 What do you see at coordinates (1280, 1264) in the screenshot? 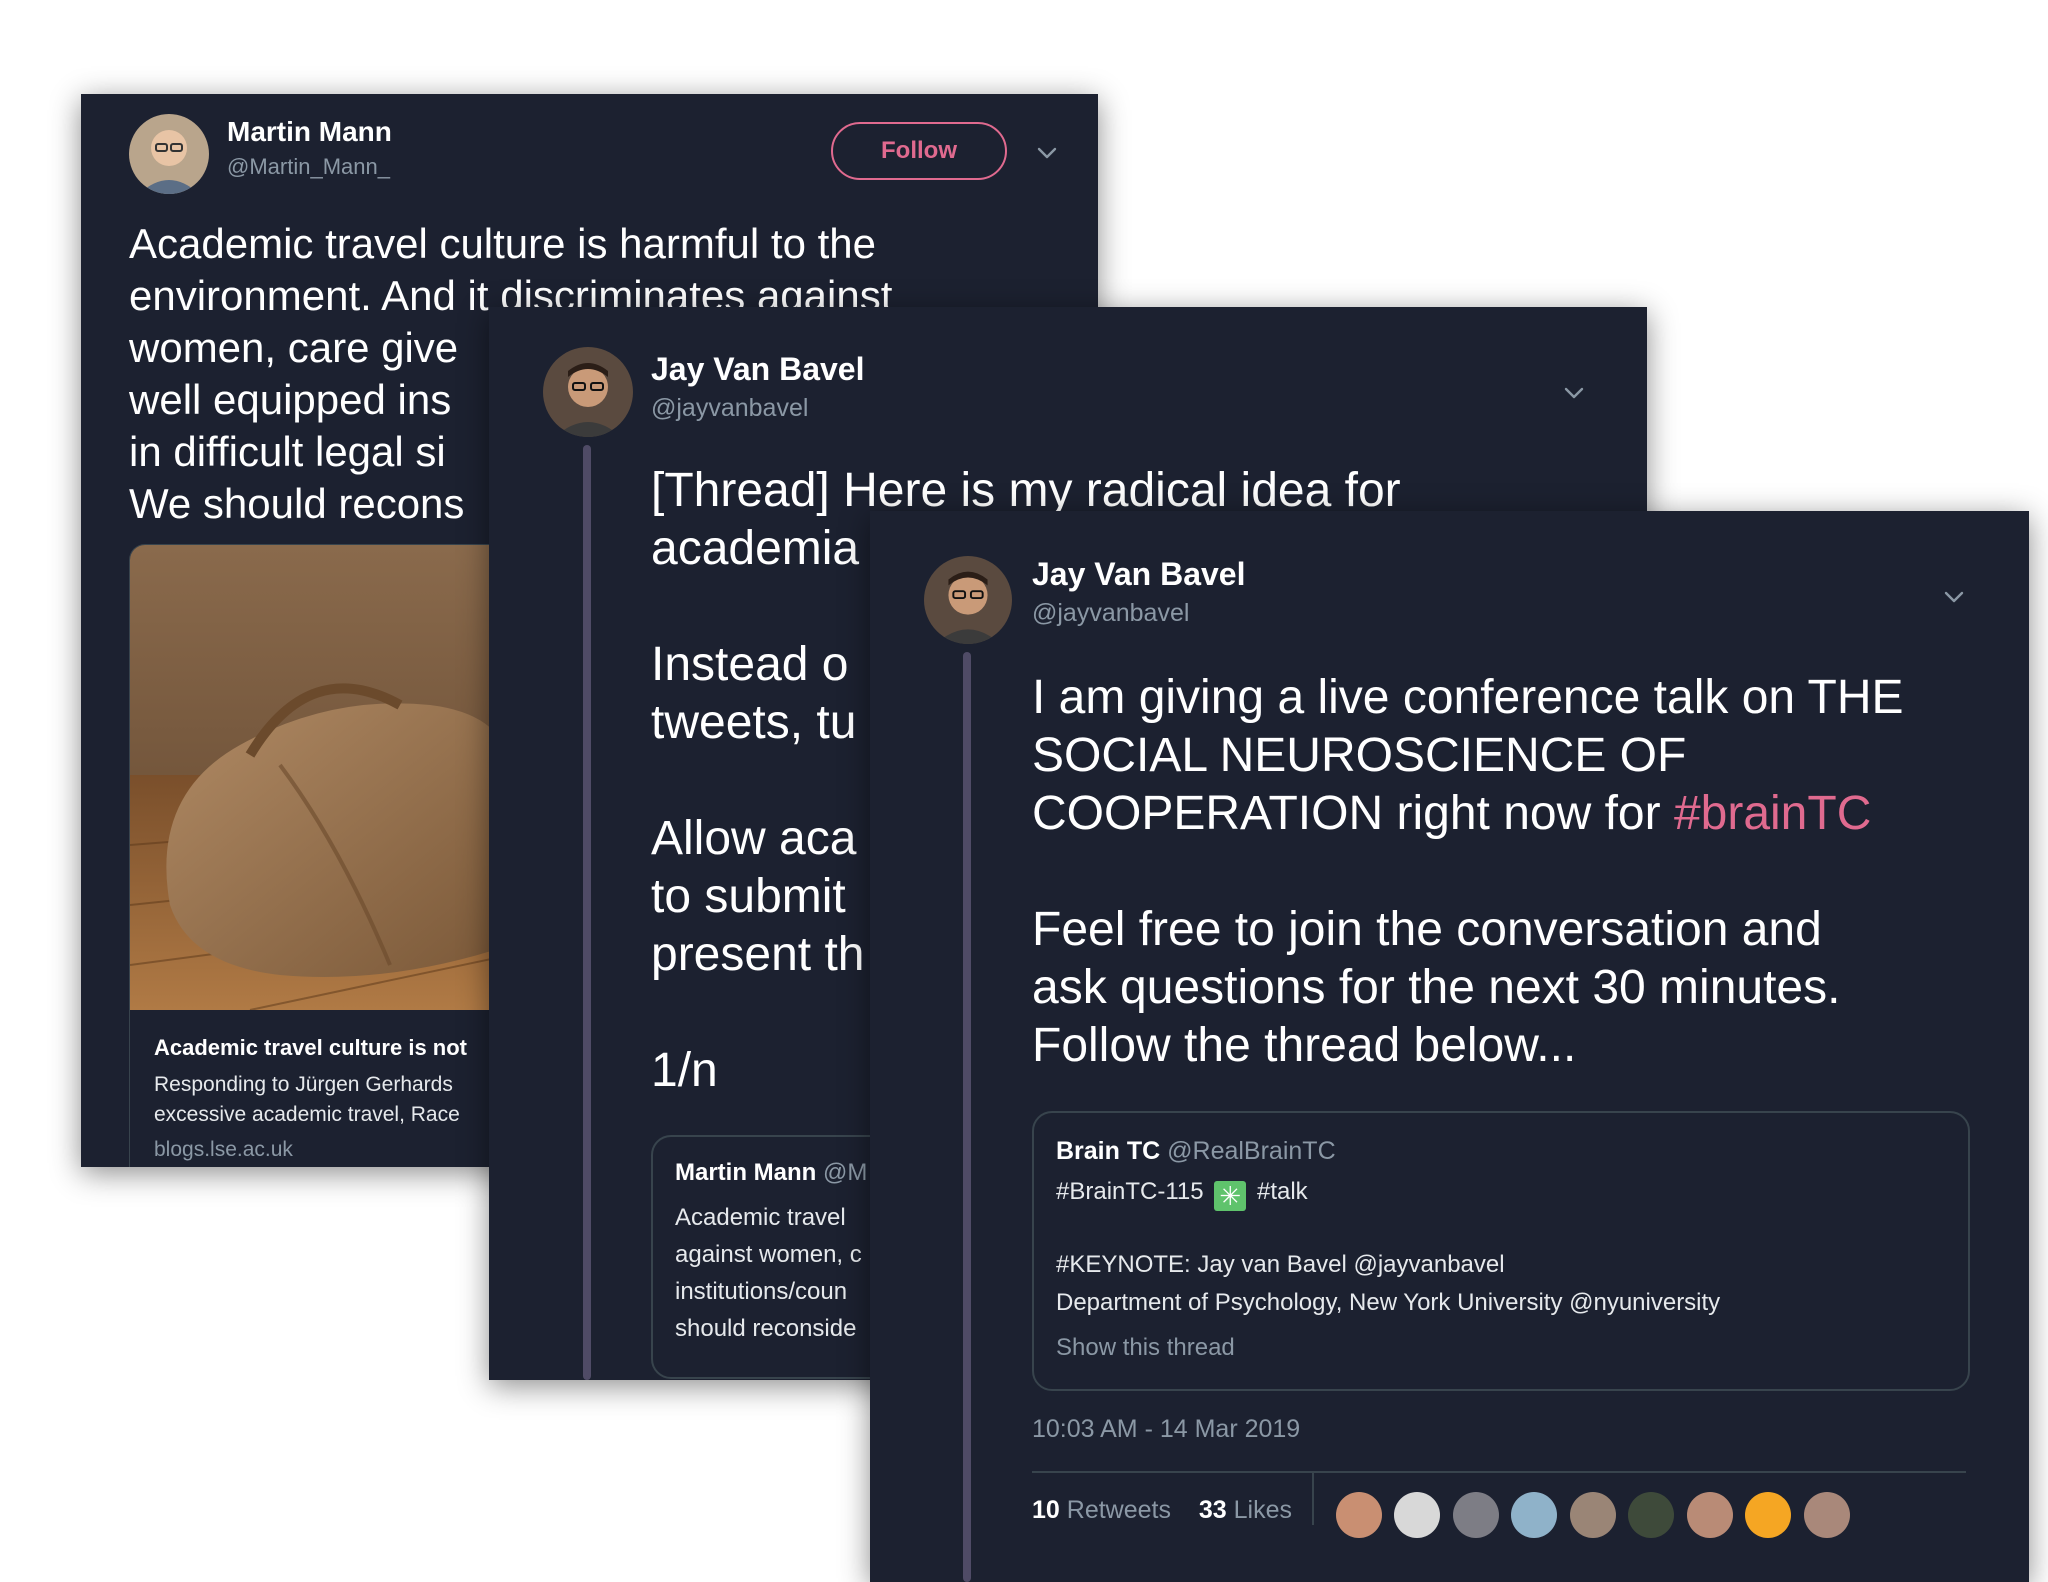
I see `quoted-text-line: #KEYNOTE: Jay van Bavel @jayvanbavel` at bounding box center [1280, 1264].